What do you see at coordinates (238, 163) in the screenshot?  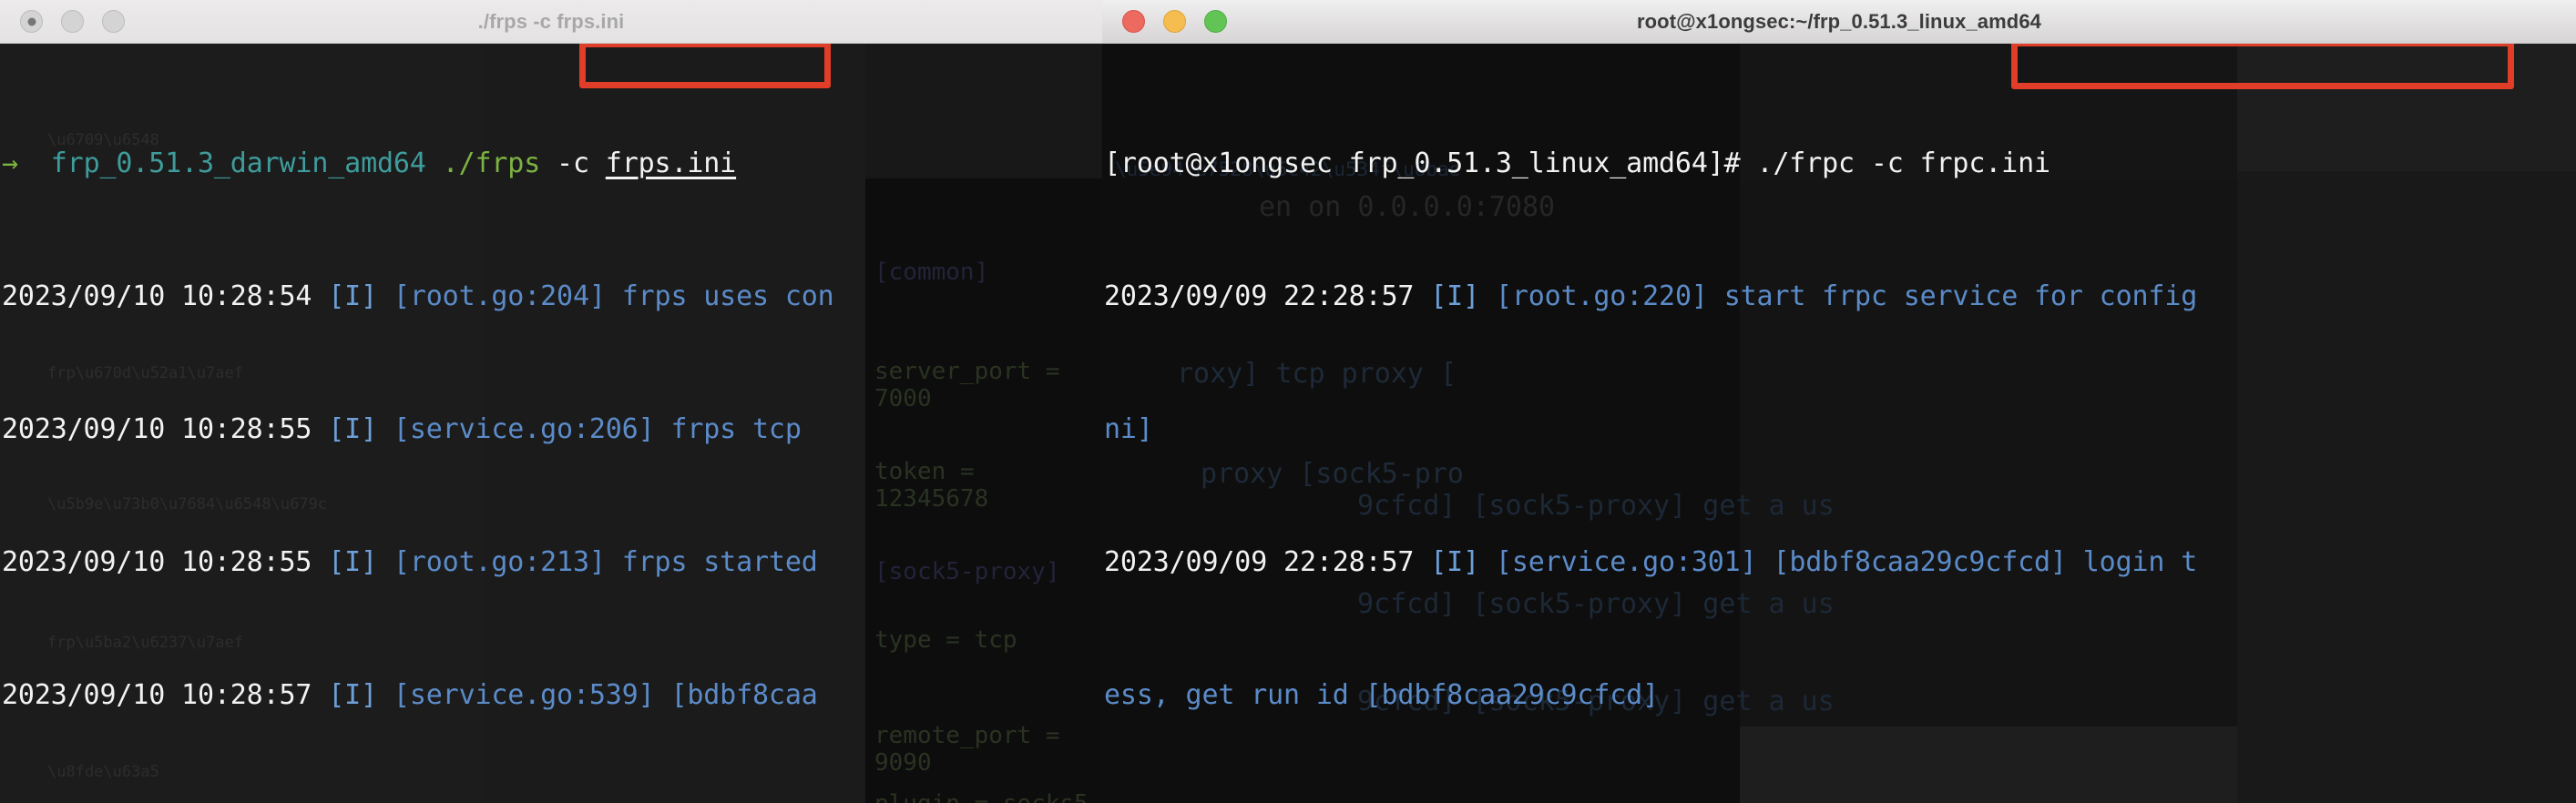 I see `prompt-directory: frp_0.51.3_darwin_amd64` at bounding box center [238, 163].